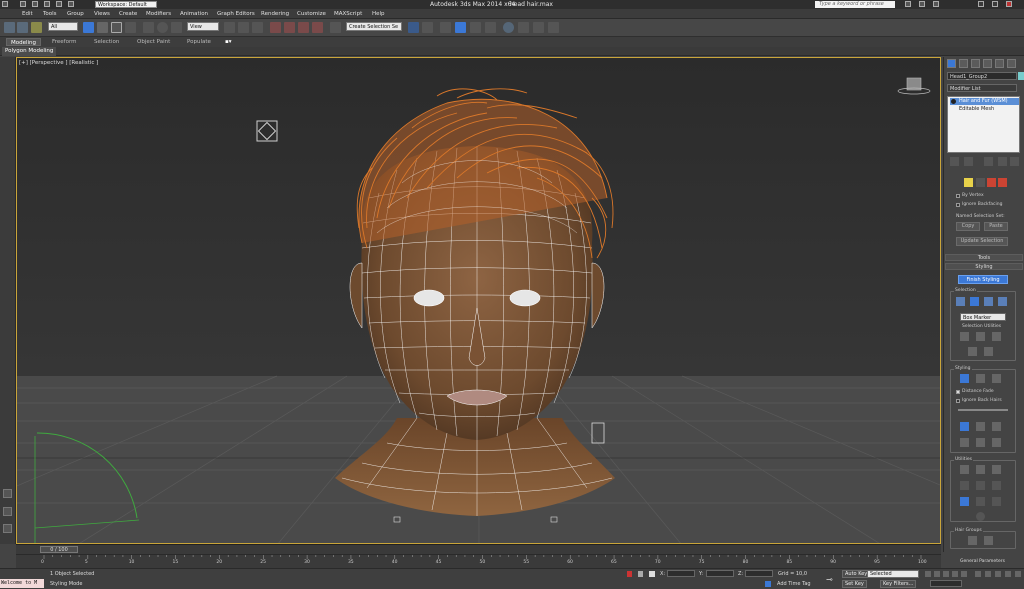 The height and width of the screenshot is (589, 1024). What do you see at coordinates (23, 4) in the screenshot?
I see `new-file-icon` at bounding box center [23, 4].